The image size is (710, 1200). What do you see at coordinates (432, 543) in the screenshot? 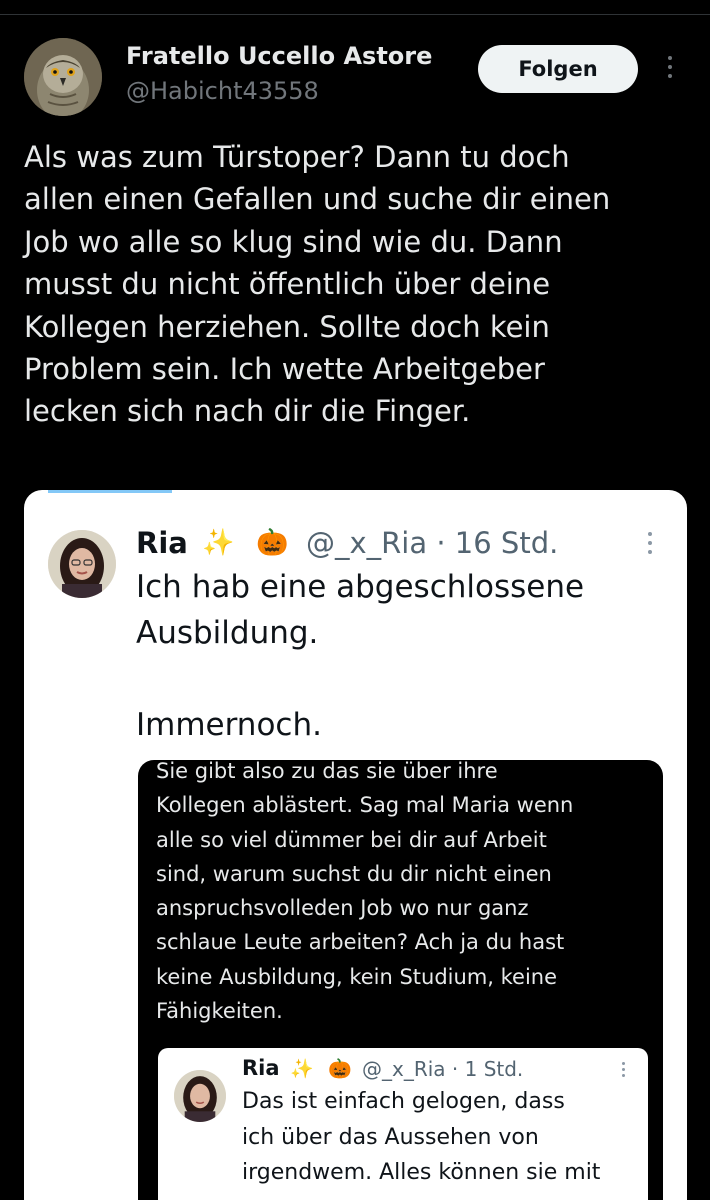
I see `ria-handle-time: @_x_Ria · 16 Std.` at bounding box center [432, 543].